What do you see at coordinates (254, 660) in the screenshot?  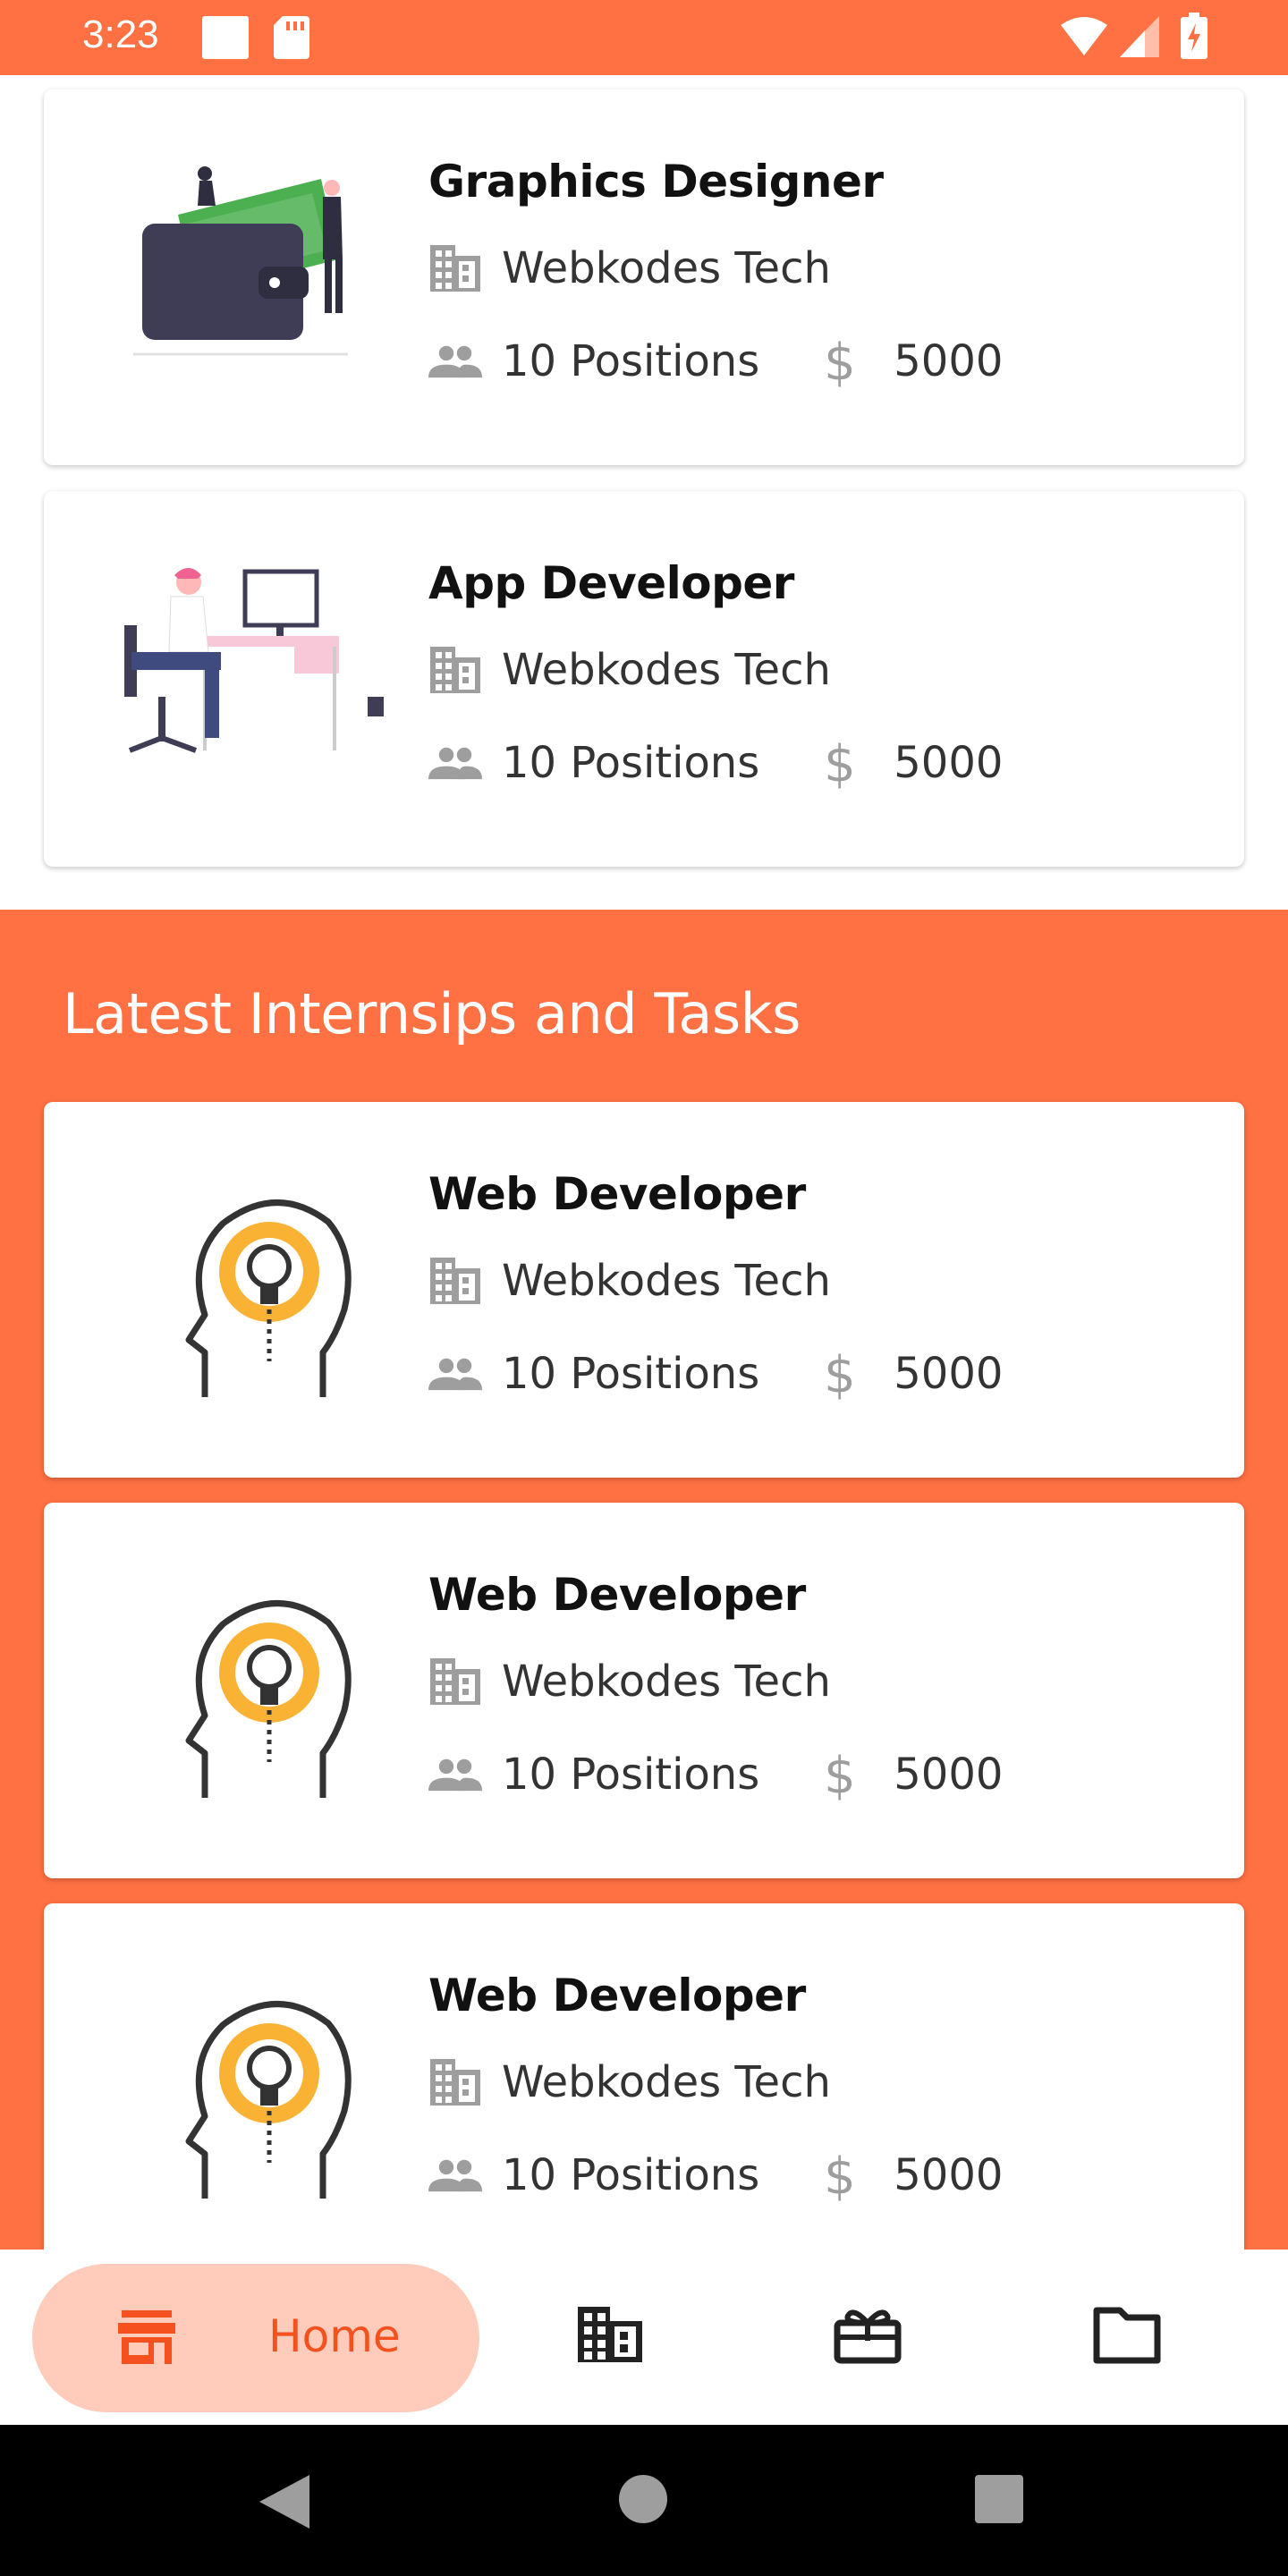 I see `desk-illustration` at bounding box center [254, 660].